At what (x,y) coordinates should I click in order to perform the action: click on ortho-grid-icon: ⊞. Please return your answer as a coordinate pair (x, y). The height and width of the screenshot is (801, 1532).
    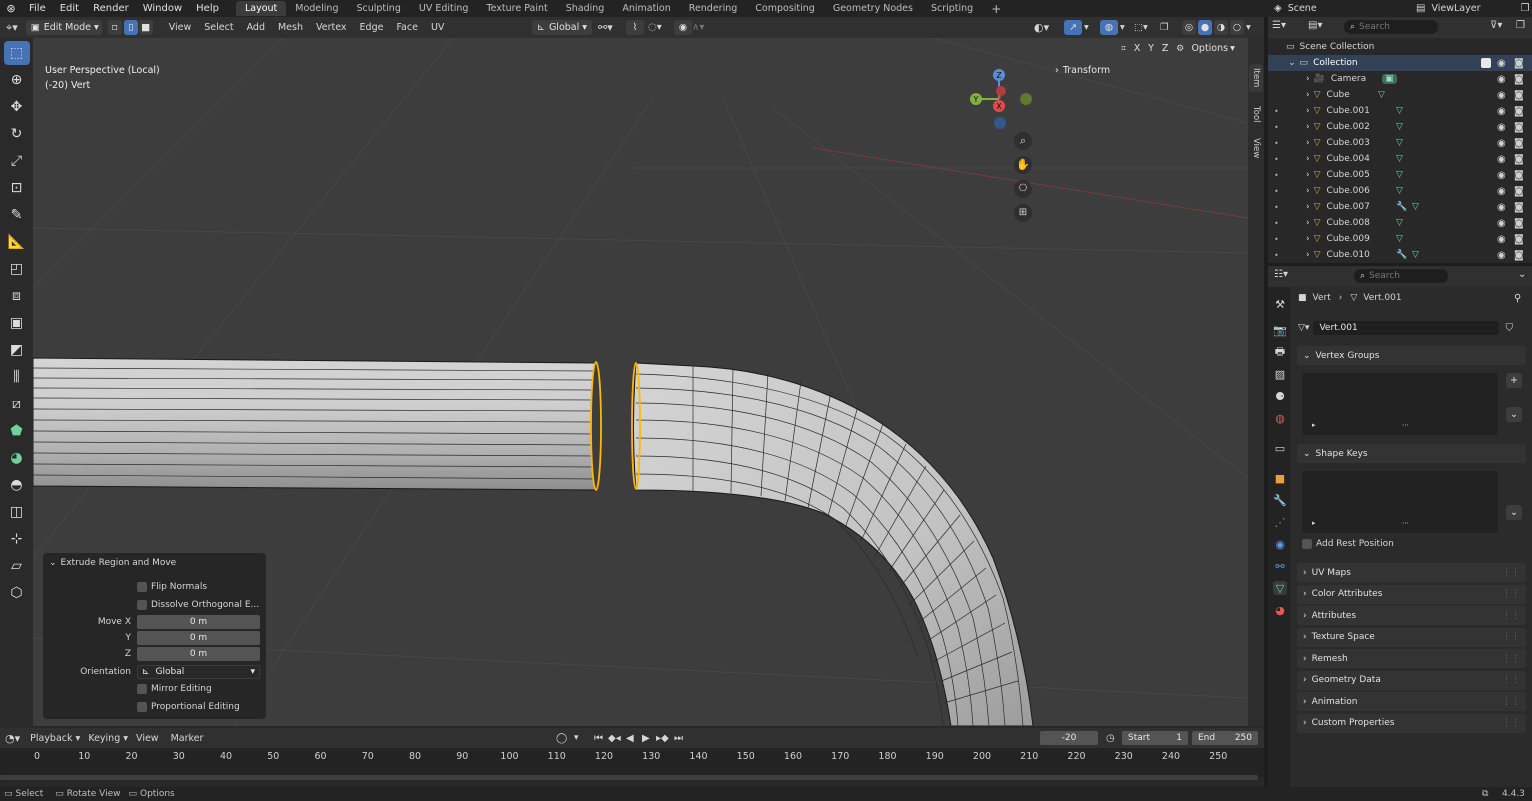
    Looking at the image, I should click on (1023, 213).